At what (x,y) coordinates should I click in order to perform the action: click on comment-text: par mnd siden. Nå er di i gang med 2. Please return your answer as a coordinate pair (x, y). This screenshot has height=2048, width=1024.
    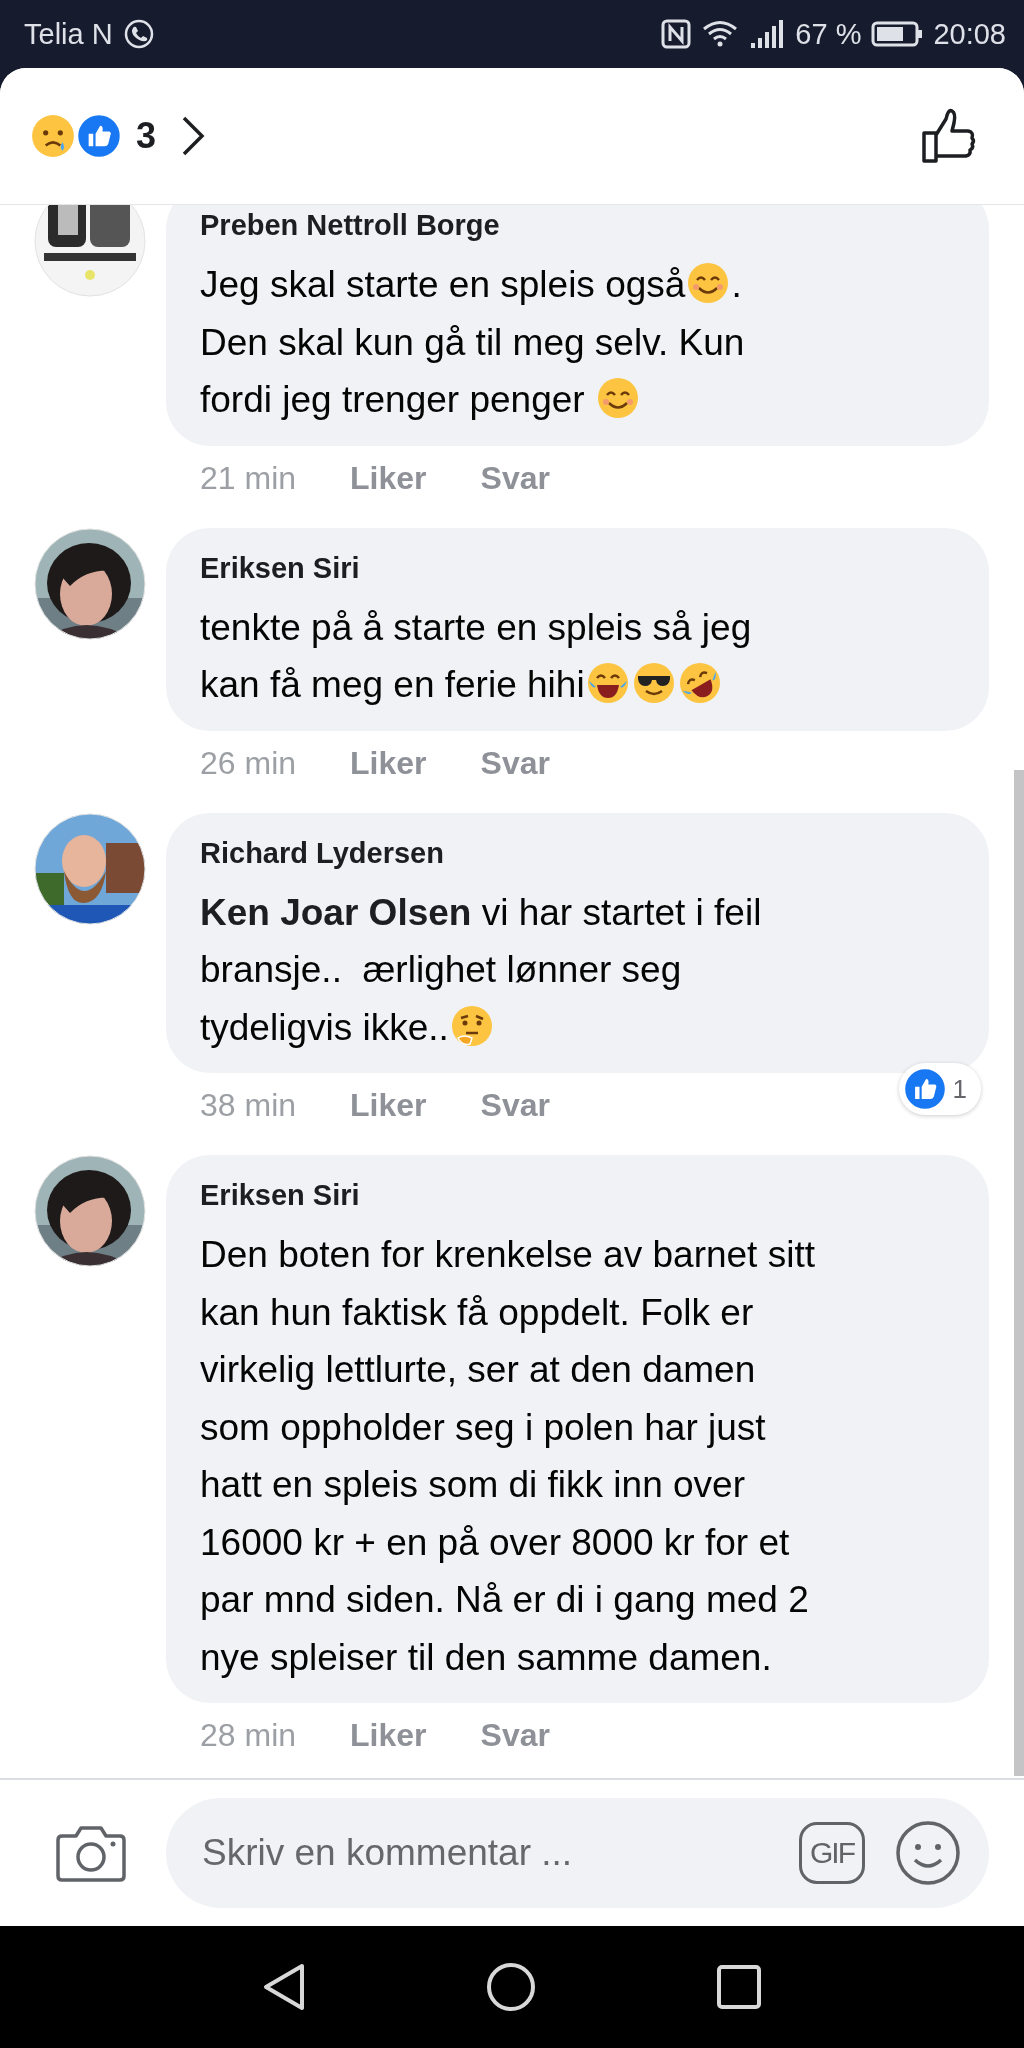
    Looking at the image, I should click on (504, 1599).